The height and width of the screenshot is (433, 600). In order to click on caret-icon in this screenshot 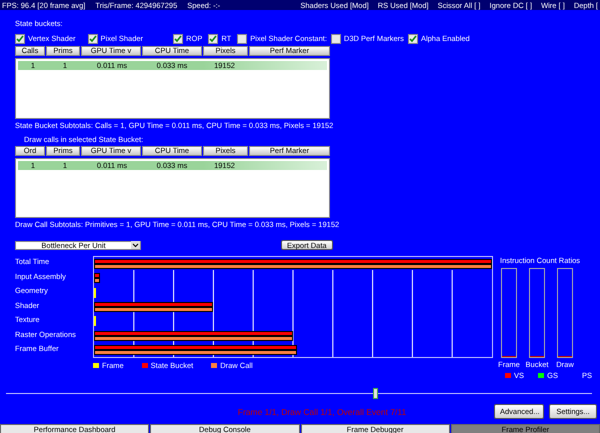, I will do `click(135, 245)`.